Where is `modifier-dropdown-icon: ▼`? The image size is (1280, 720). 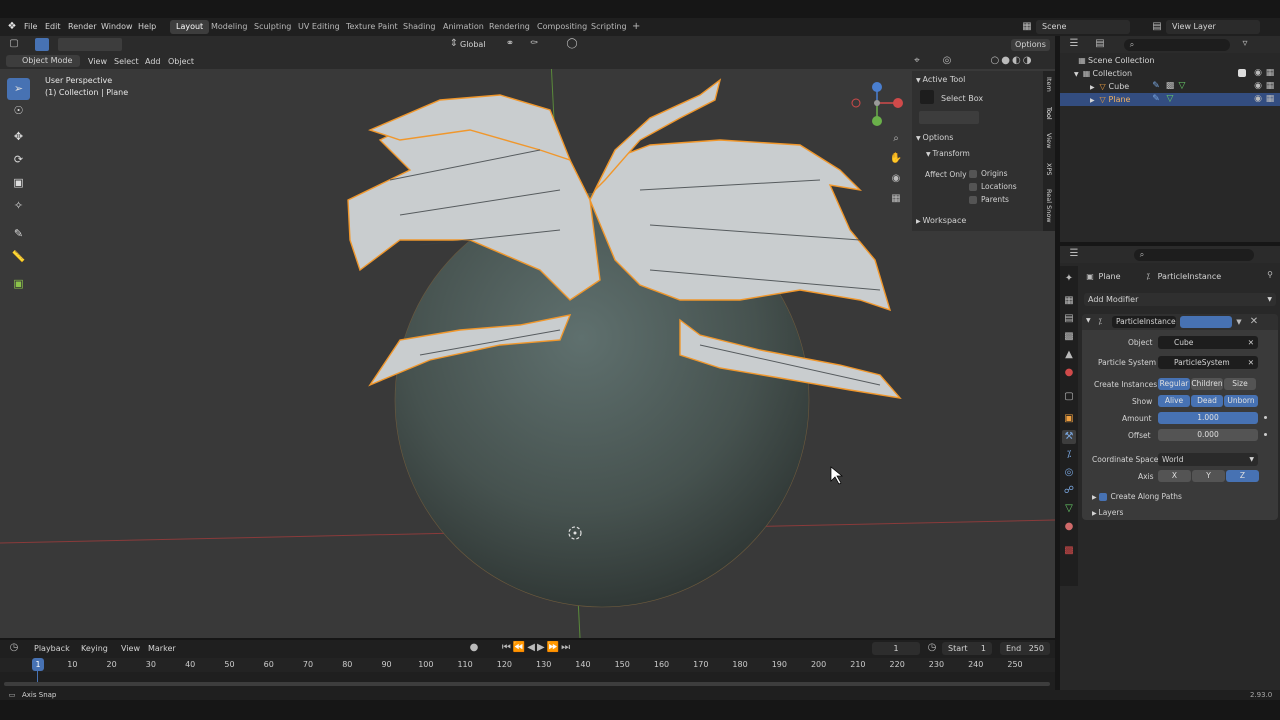 modifier-dropdown-icon: ▼ is located at coordinates (1239, 322).